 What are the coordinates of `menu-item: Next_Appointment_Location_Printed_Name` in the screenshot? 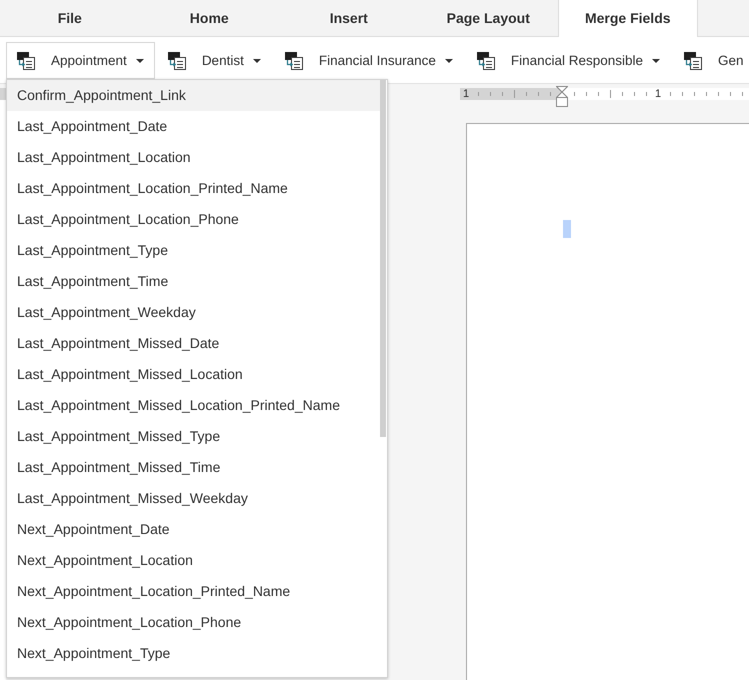 It's located at (193, 591).